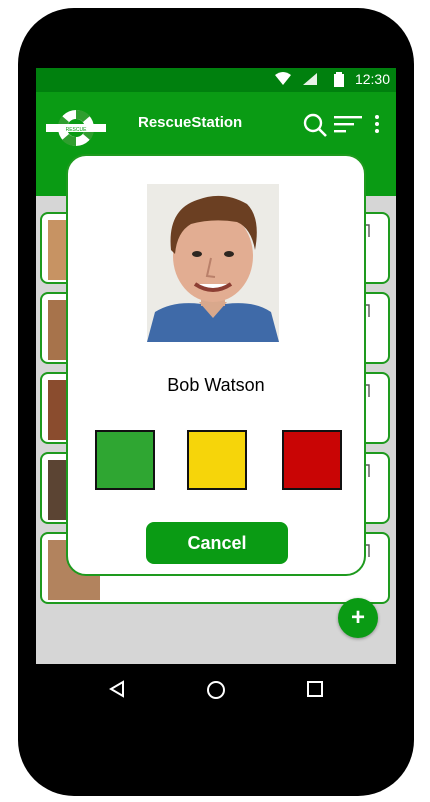 The height and width of the screenshot is (802, 430). Describe the element at coordinates (117, 691) in the screenshot. I see `back-icon` at that location.